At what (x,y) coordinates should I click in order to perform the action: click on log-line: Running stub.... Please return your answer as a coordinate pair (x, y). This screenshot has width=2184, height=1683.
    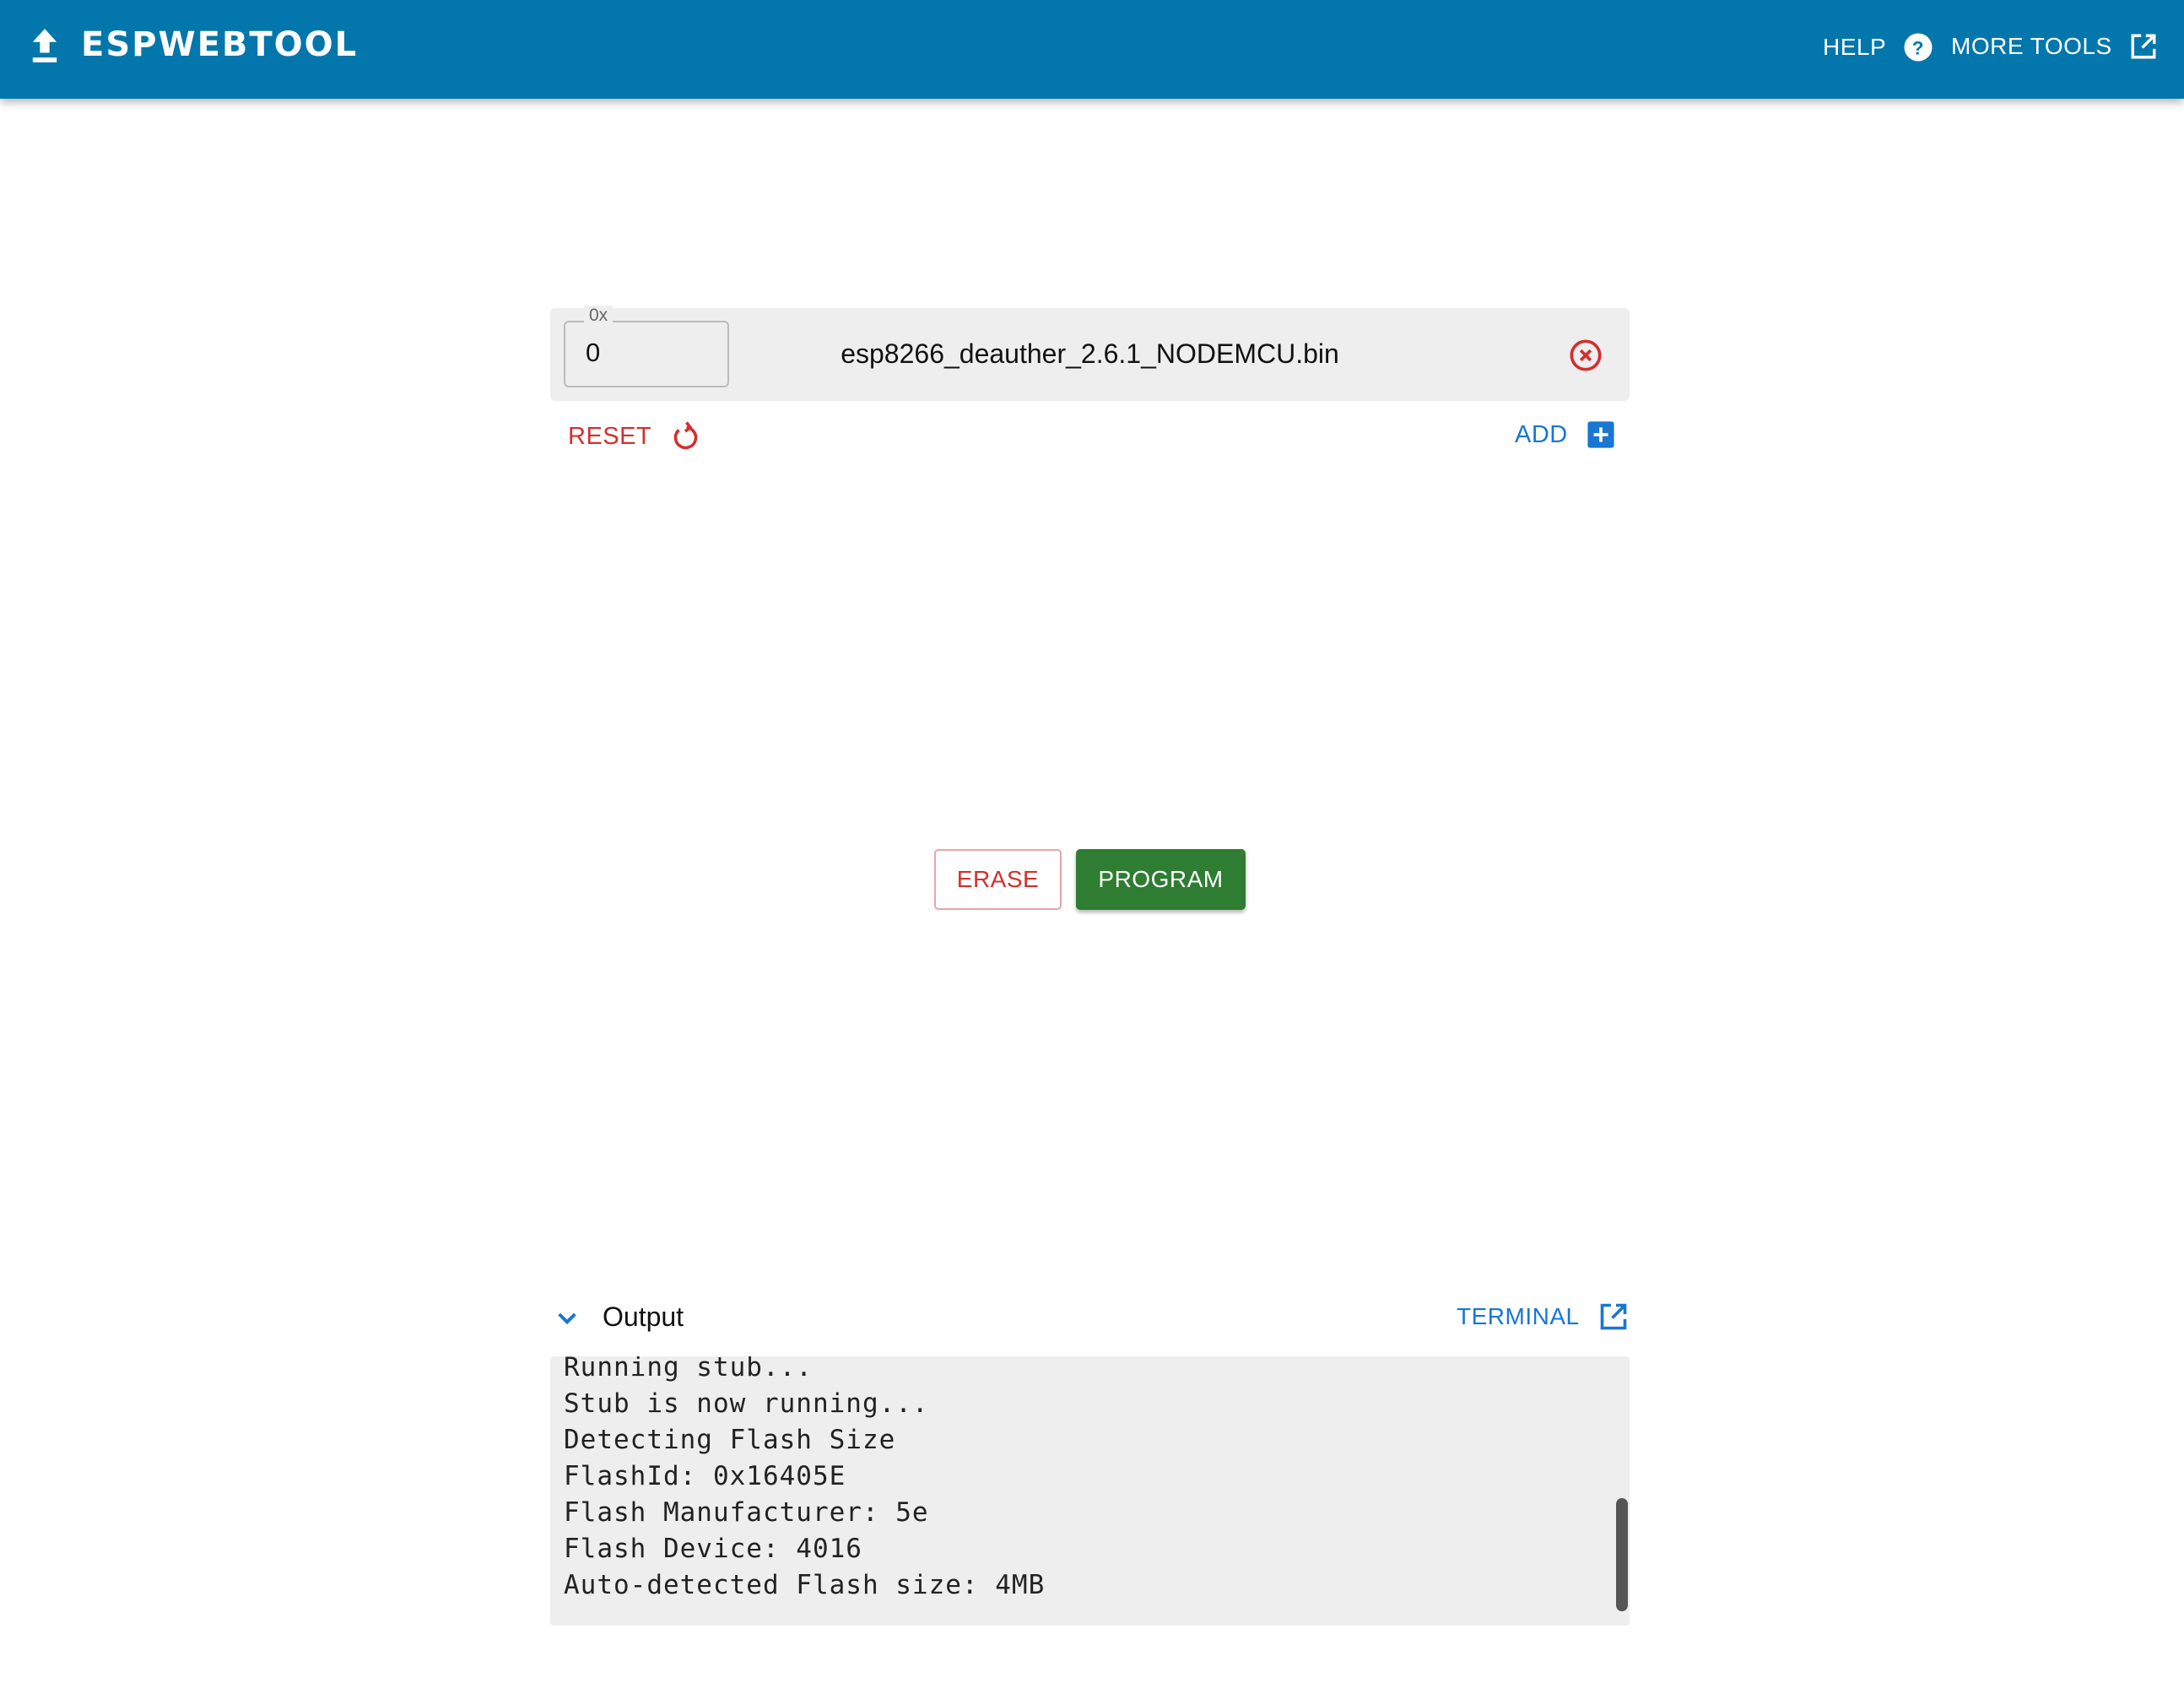
    Looking at the image, I should click on (688, 1369).